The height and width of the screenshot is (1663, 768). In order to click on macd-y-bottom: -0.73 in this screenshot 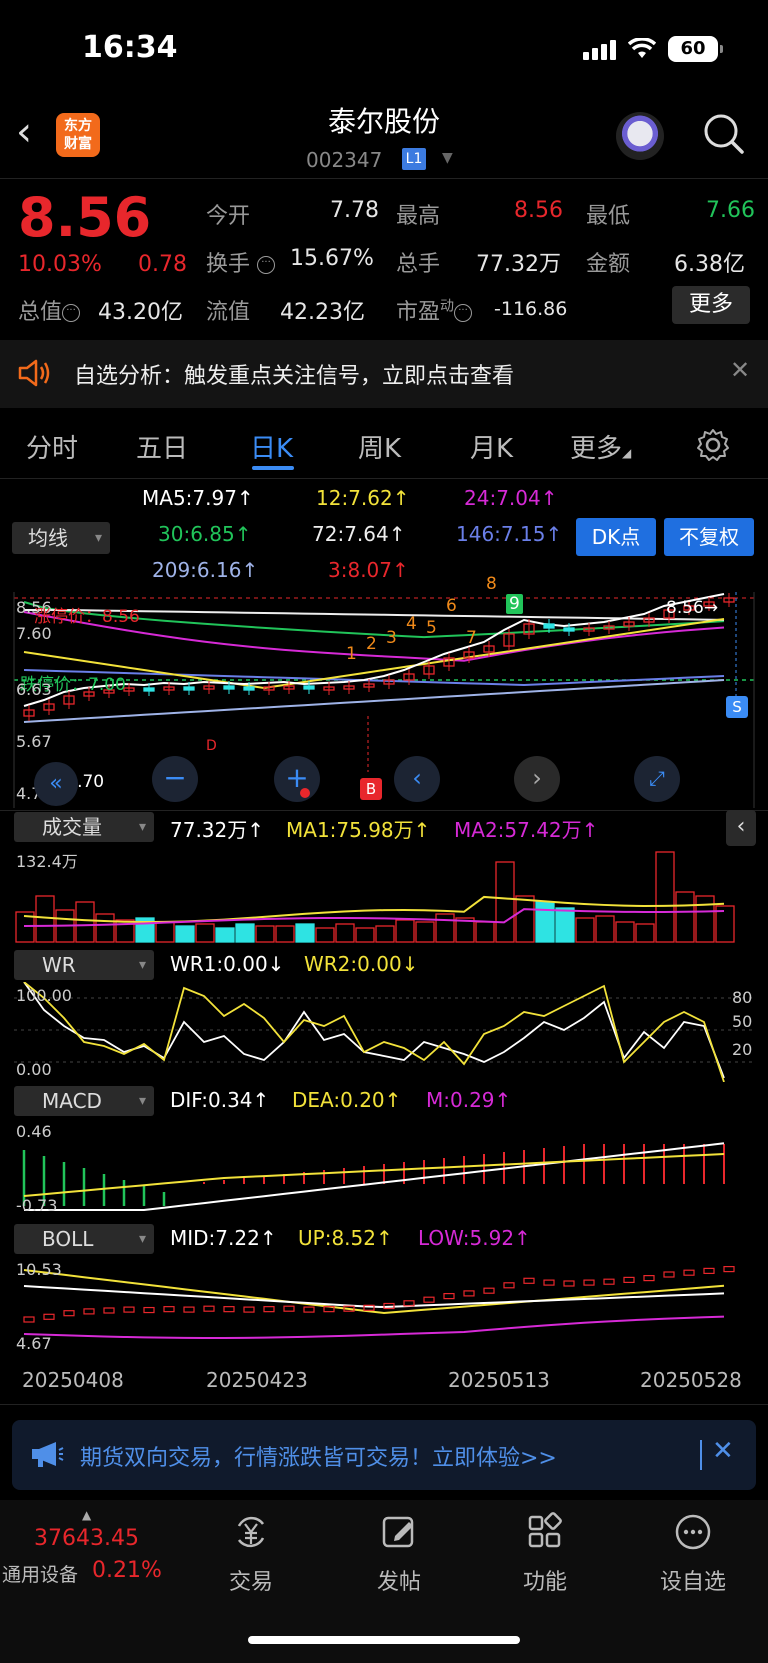, I will do `click(37, 1205)`.